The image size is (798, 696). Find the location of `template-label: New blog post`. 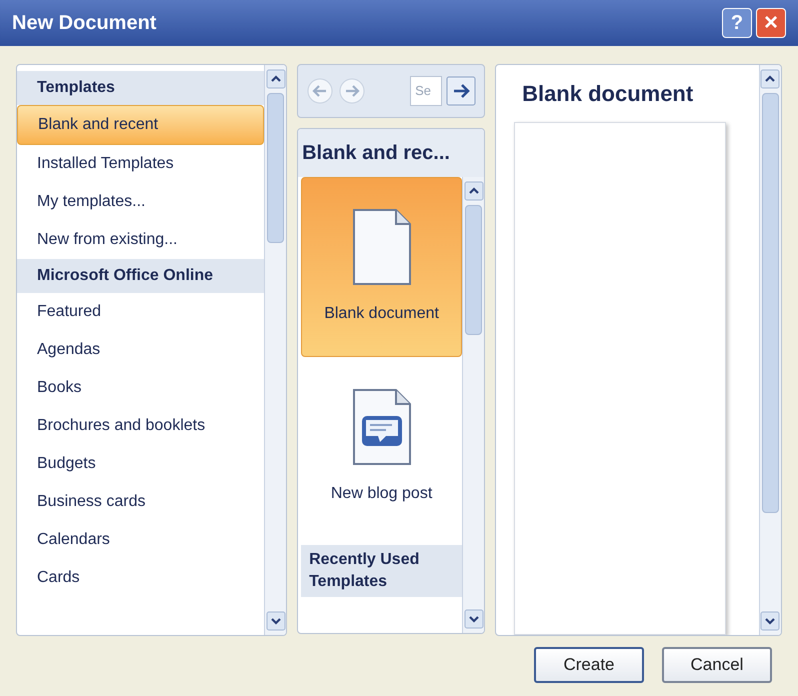

template-label: New blog post is located at coordinates (381, 494).